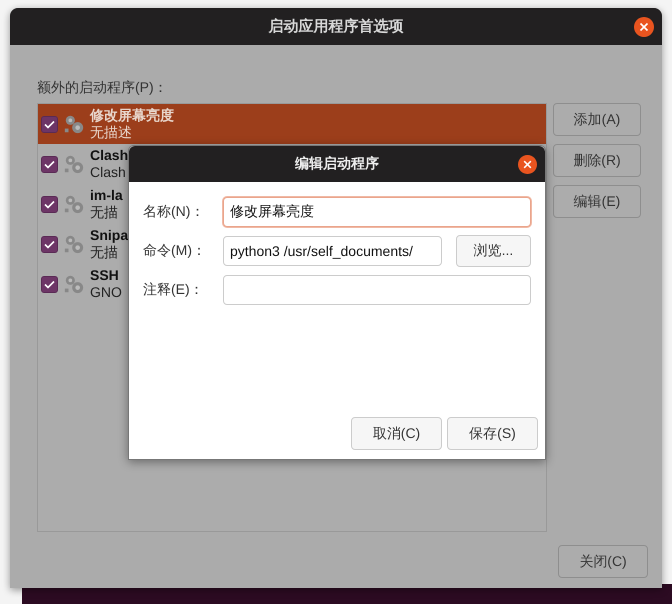 This screenshot has height=604, width=672. I want to click on field-label: 注释(E)：, so click(174, 290).